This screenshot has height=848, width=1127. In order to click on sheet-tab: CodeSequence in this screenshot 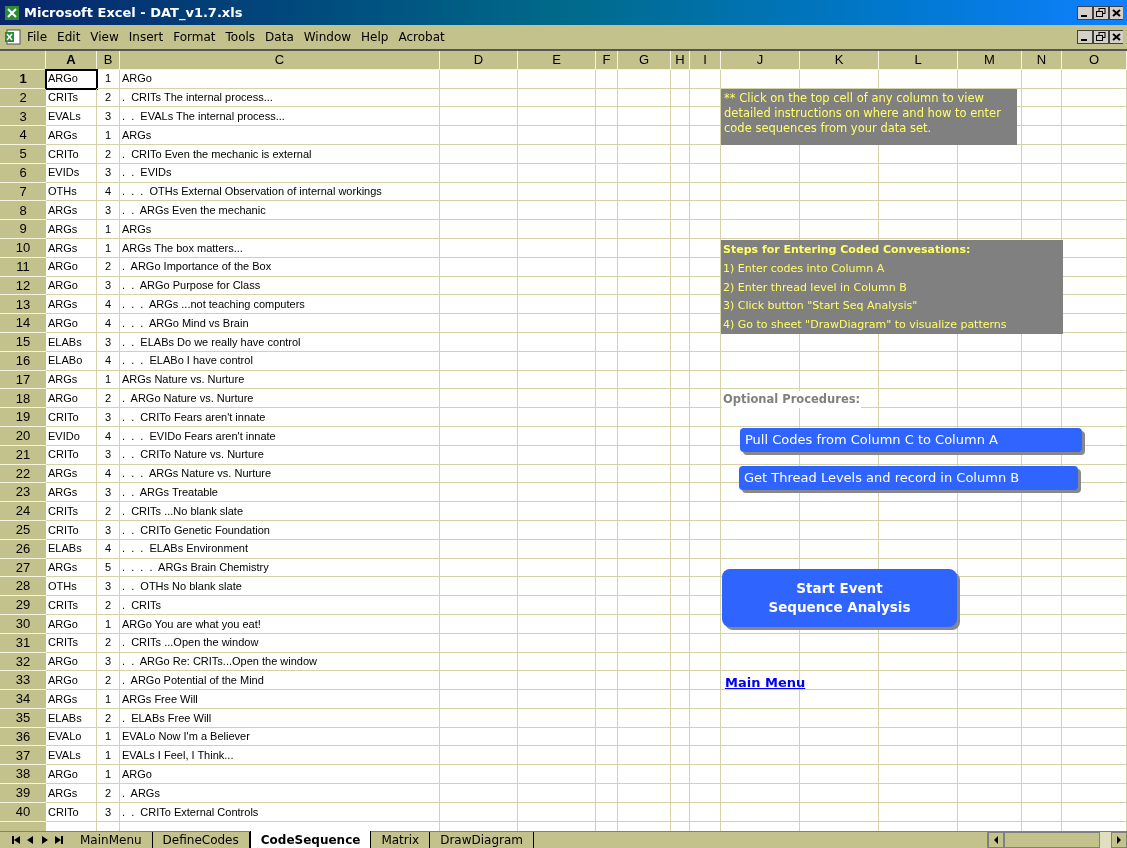, I will do `click(310, 839)`.